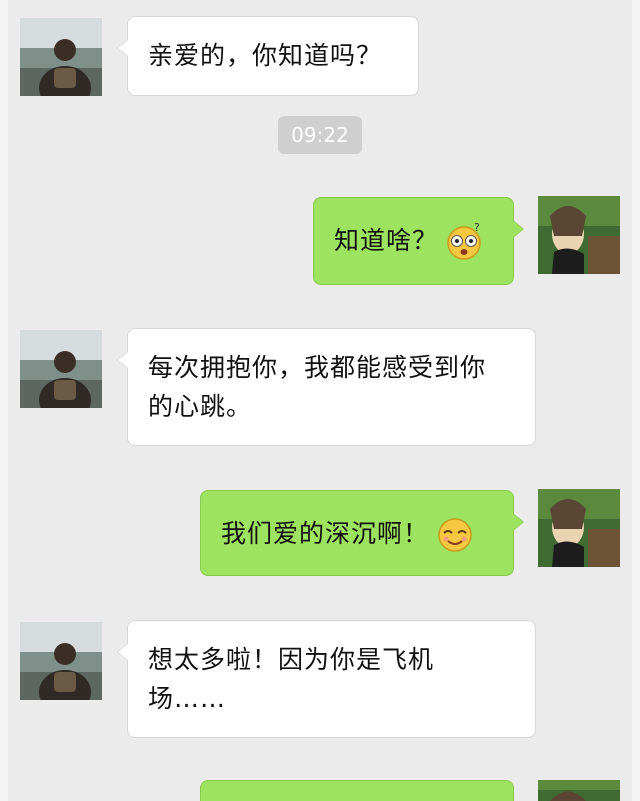 The image size is (640, 801). What do you see at coordinates (4, 400) in the screenshot?
I see `screen-frame-left` at bounding box center [4, 400].